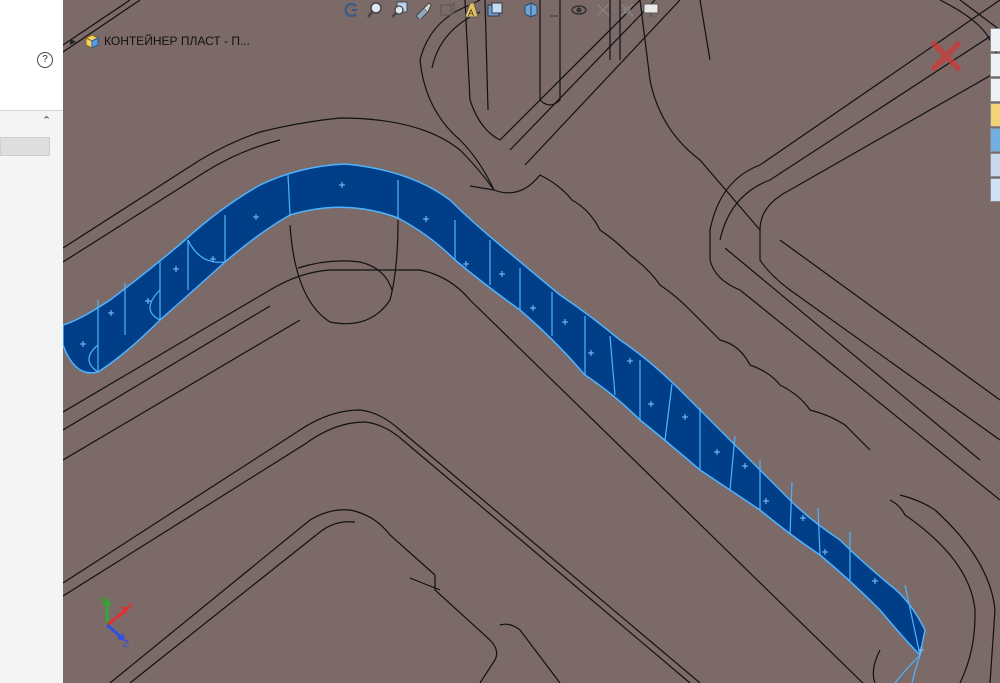 Image resolution: width=1000 pixels, height=683 pixels. Describe the element at coordinates (995, 40) in the screenshot. I see `home-icon` at that location.